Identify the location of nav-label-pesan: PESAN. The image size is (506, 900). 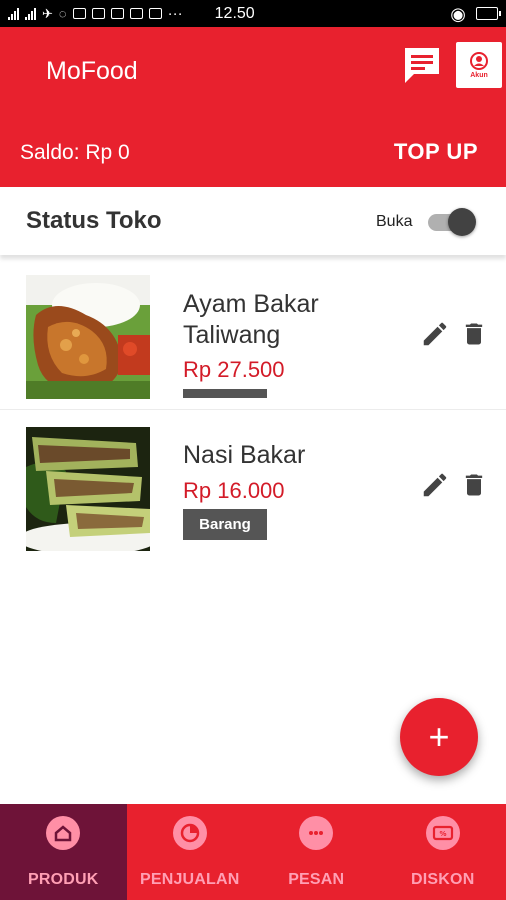
(316, 879).